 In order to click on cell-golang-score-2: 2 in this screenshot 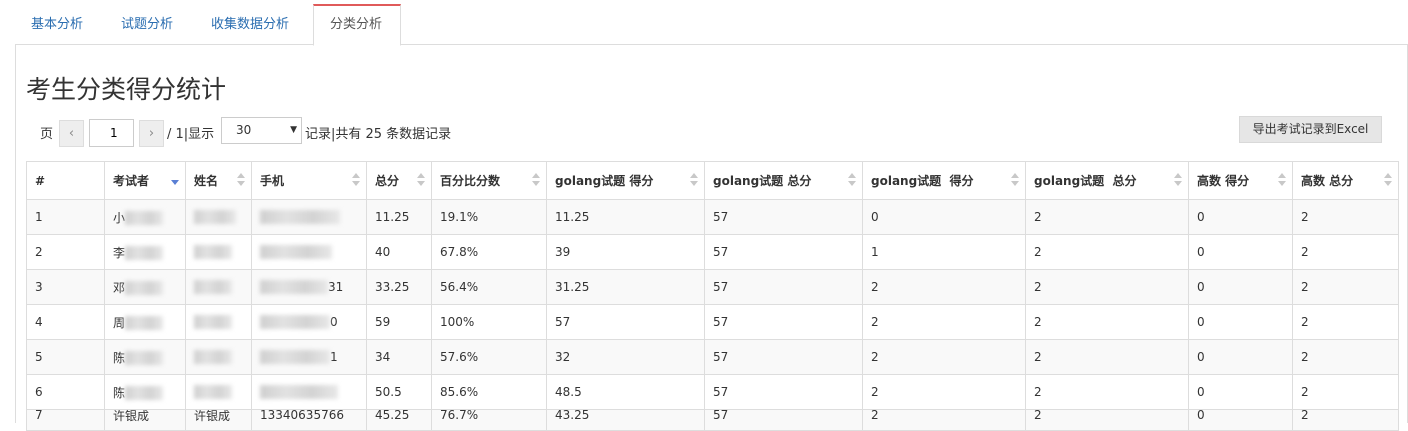, I will do `click(944, 392)`.